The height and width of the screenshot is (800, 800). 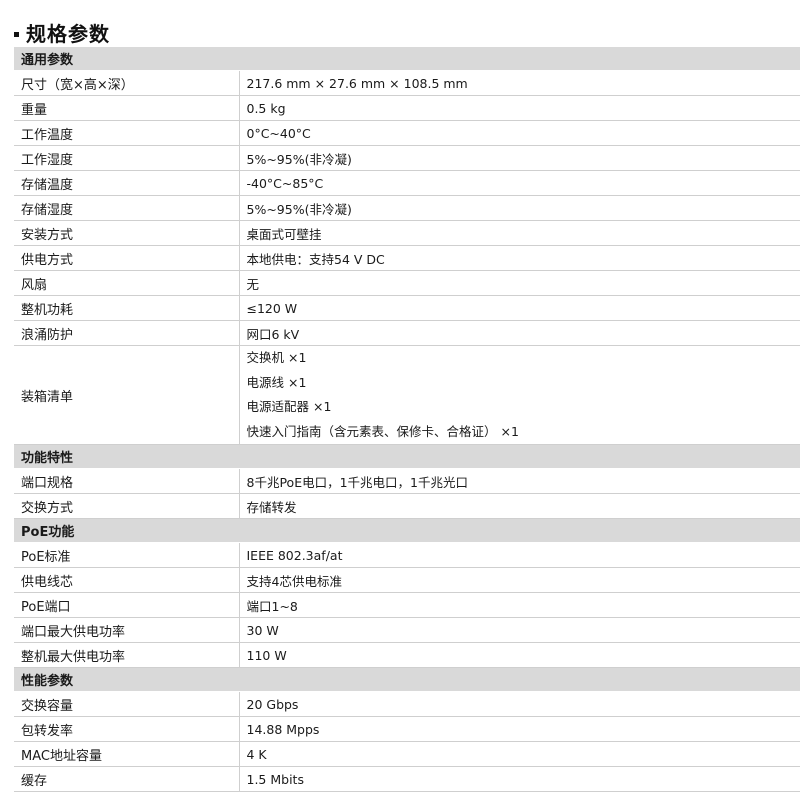 What do you see at coordinates (16, 34) in the screenshot?
I see `bullet-icon` at bounding box center [16, 34].